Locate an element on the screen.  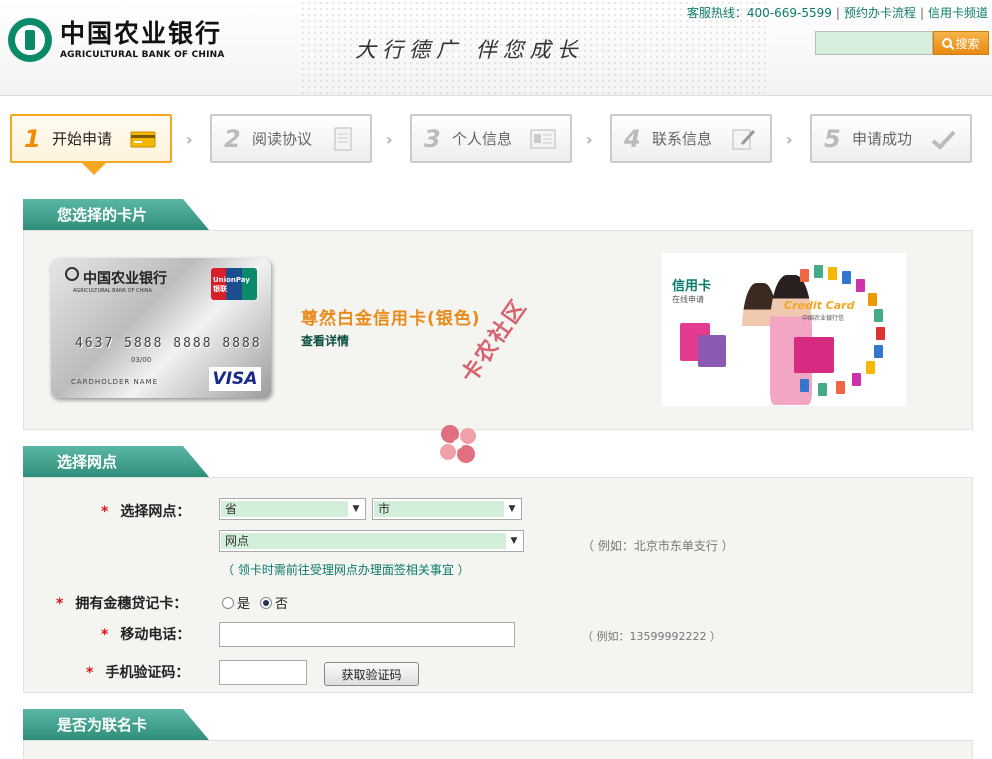
checkmark-icon is located at coordinates (943, 140).